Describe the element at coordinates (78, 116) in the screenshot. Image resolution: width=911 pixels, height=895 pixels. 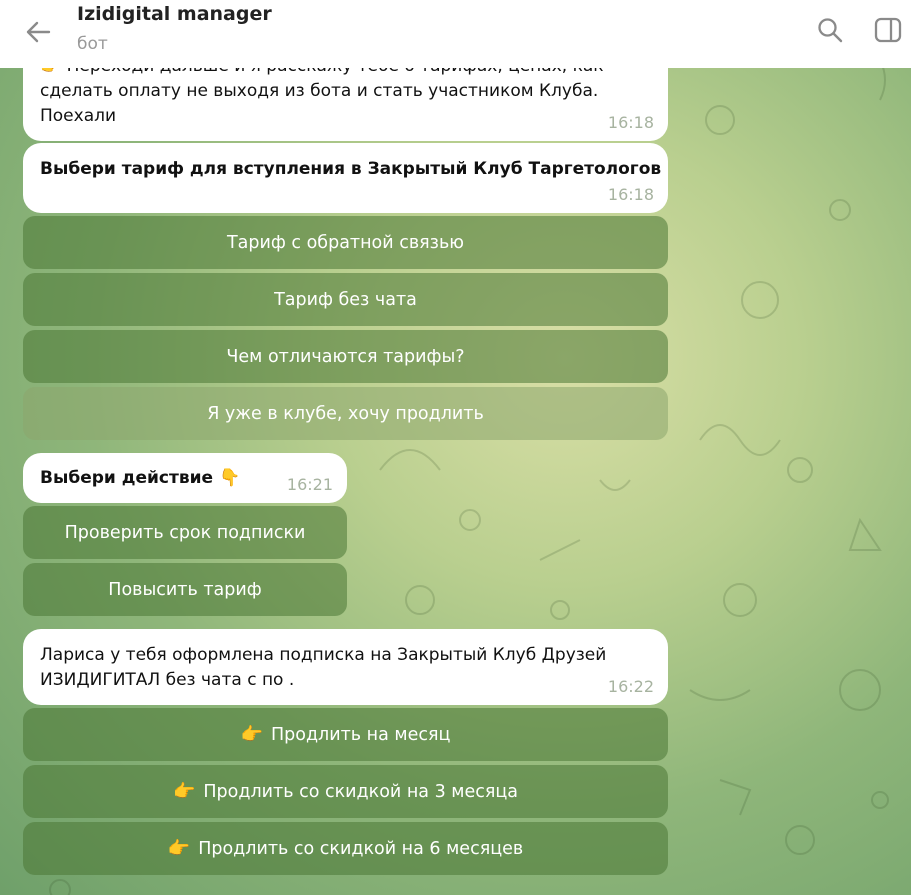
I see `message-text-line: Поехали` at that location.